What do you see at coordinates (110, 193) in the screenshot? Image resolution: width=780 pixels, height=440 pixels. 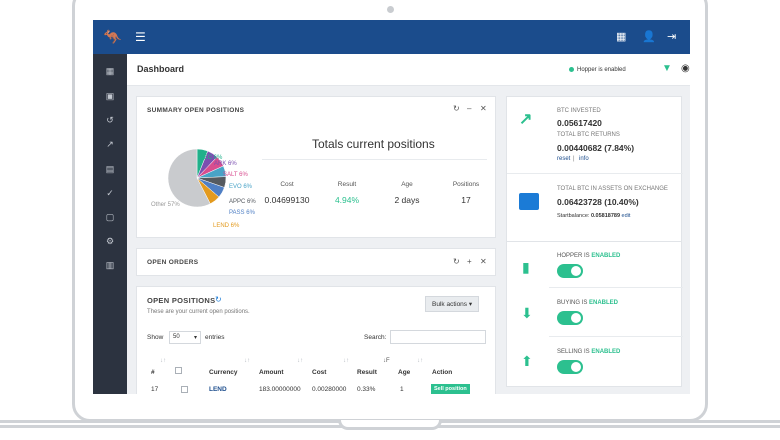 I see `sidebar-signal-icon: ✓` at bounding box center [110, 193].